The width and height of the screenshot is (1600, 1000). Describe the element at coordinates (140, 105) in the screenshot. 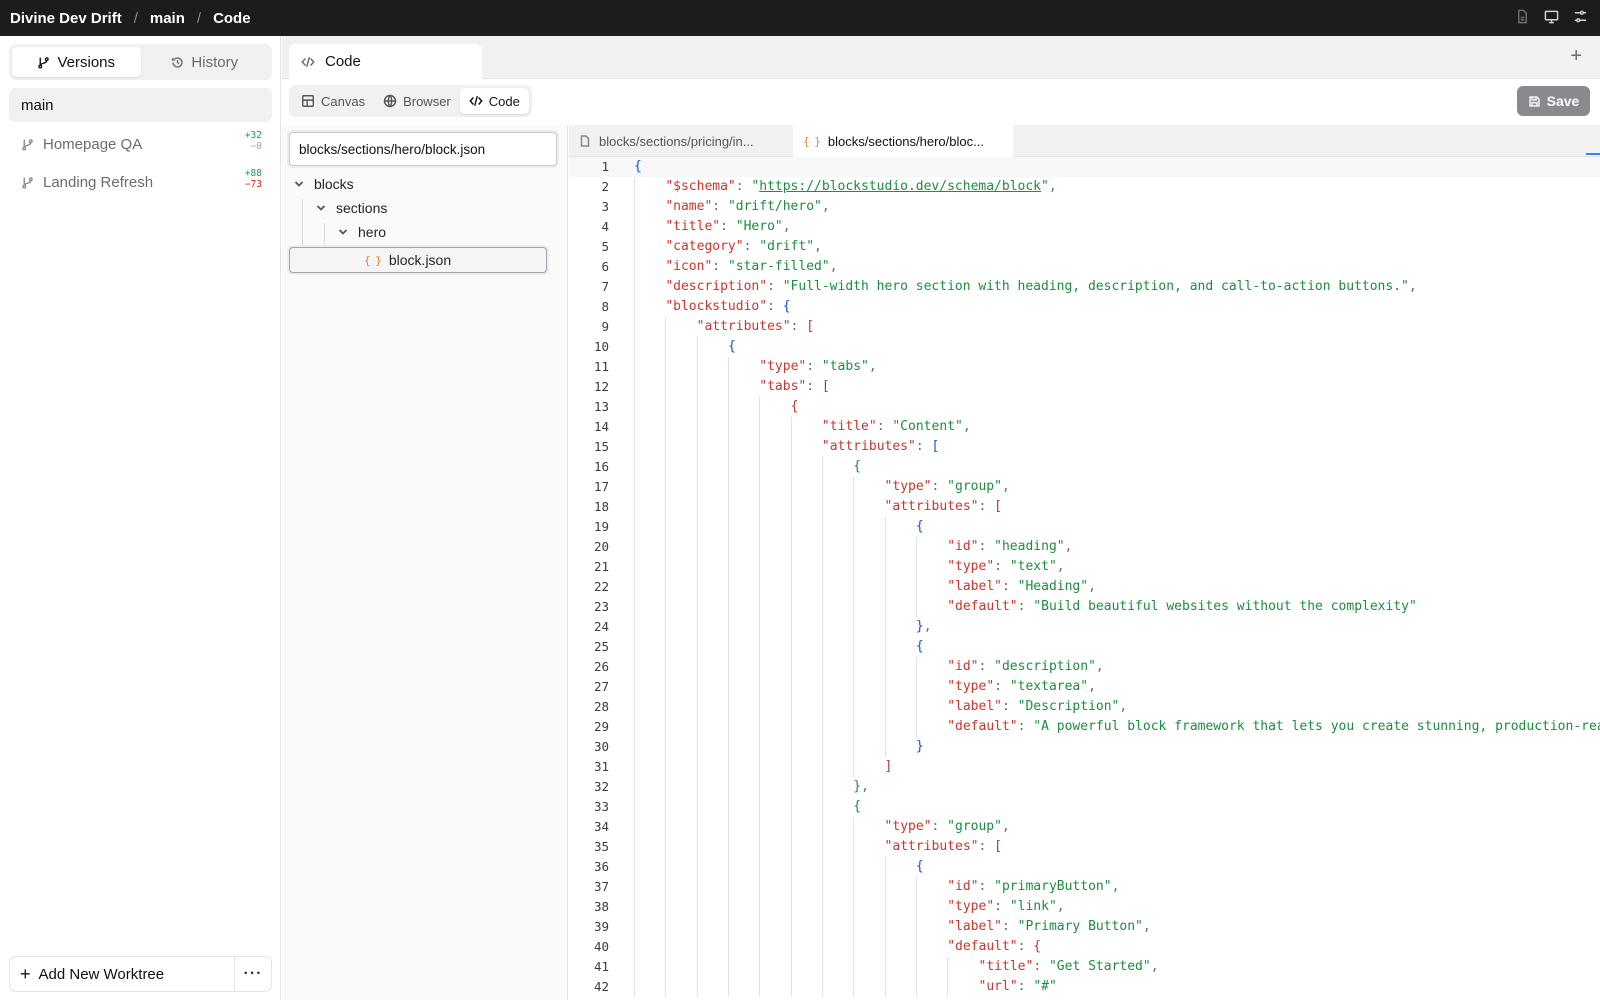

I see `branch-item-main: main` at that location.